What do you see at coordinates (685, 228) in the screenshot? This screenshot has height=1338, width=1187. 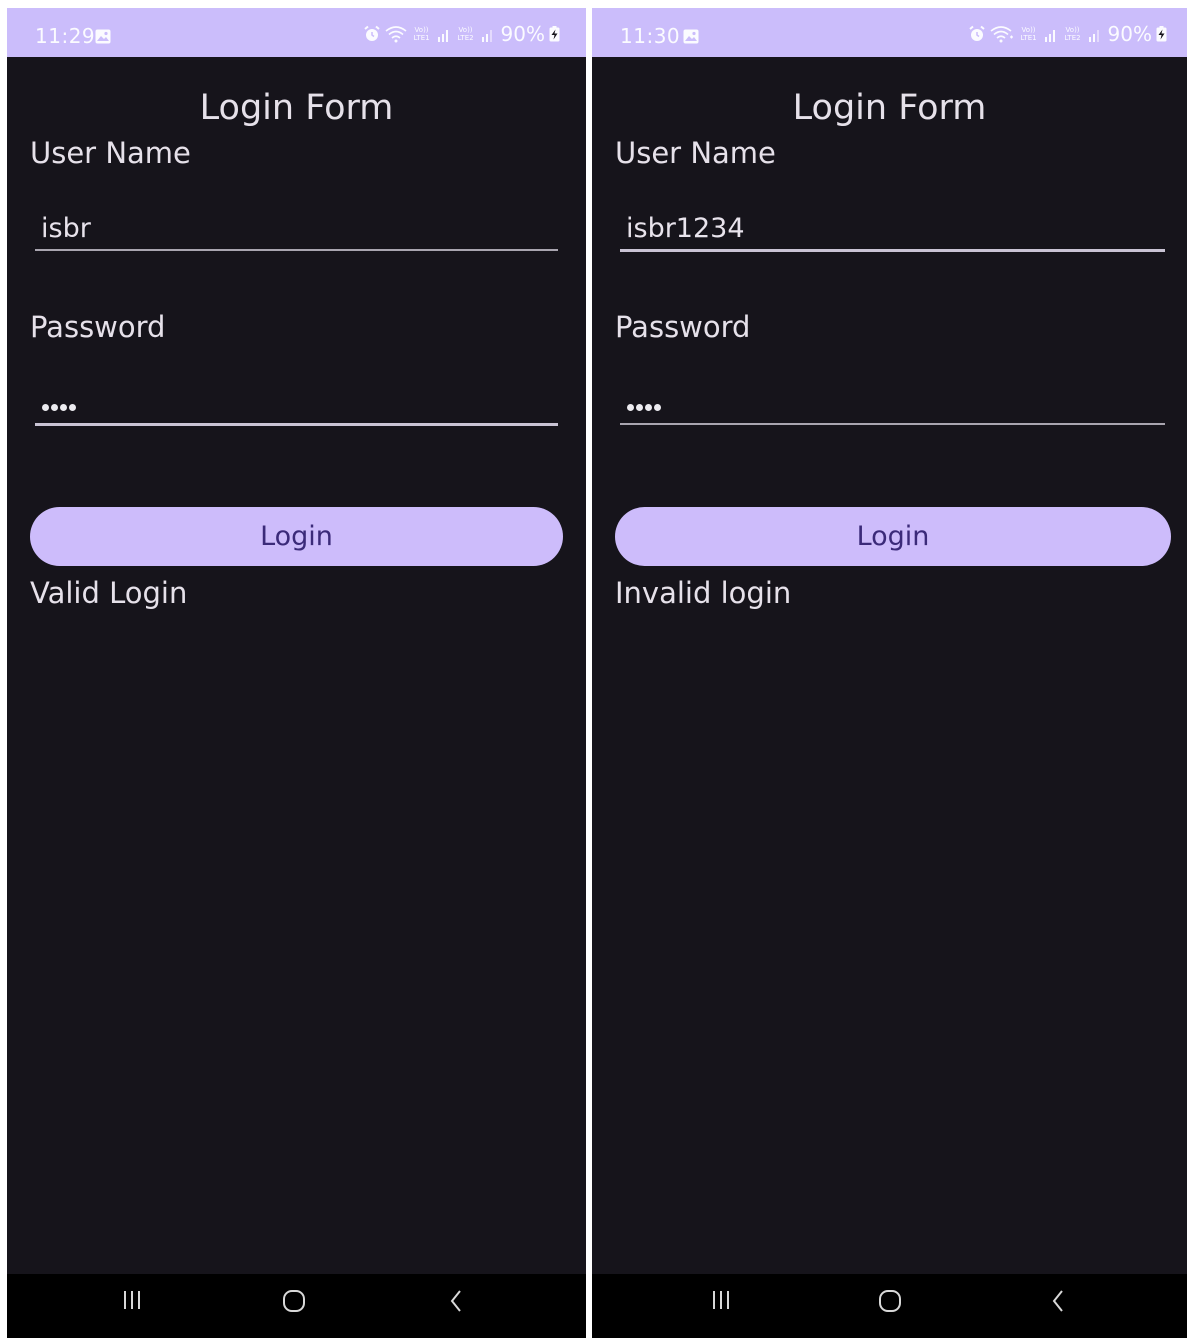 I see `username-value: isbr1234` at bounding box center [685, 228].